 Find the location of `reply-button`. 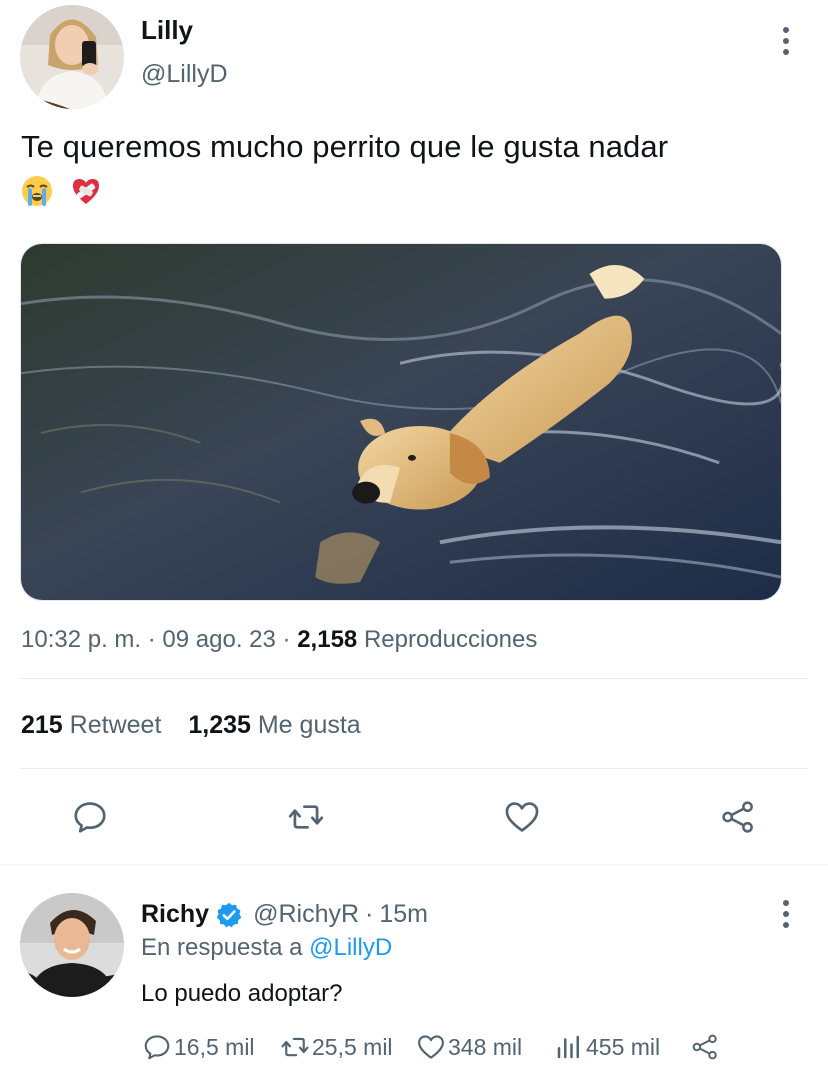

reply-button is located at coordinates (90, 817).